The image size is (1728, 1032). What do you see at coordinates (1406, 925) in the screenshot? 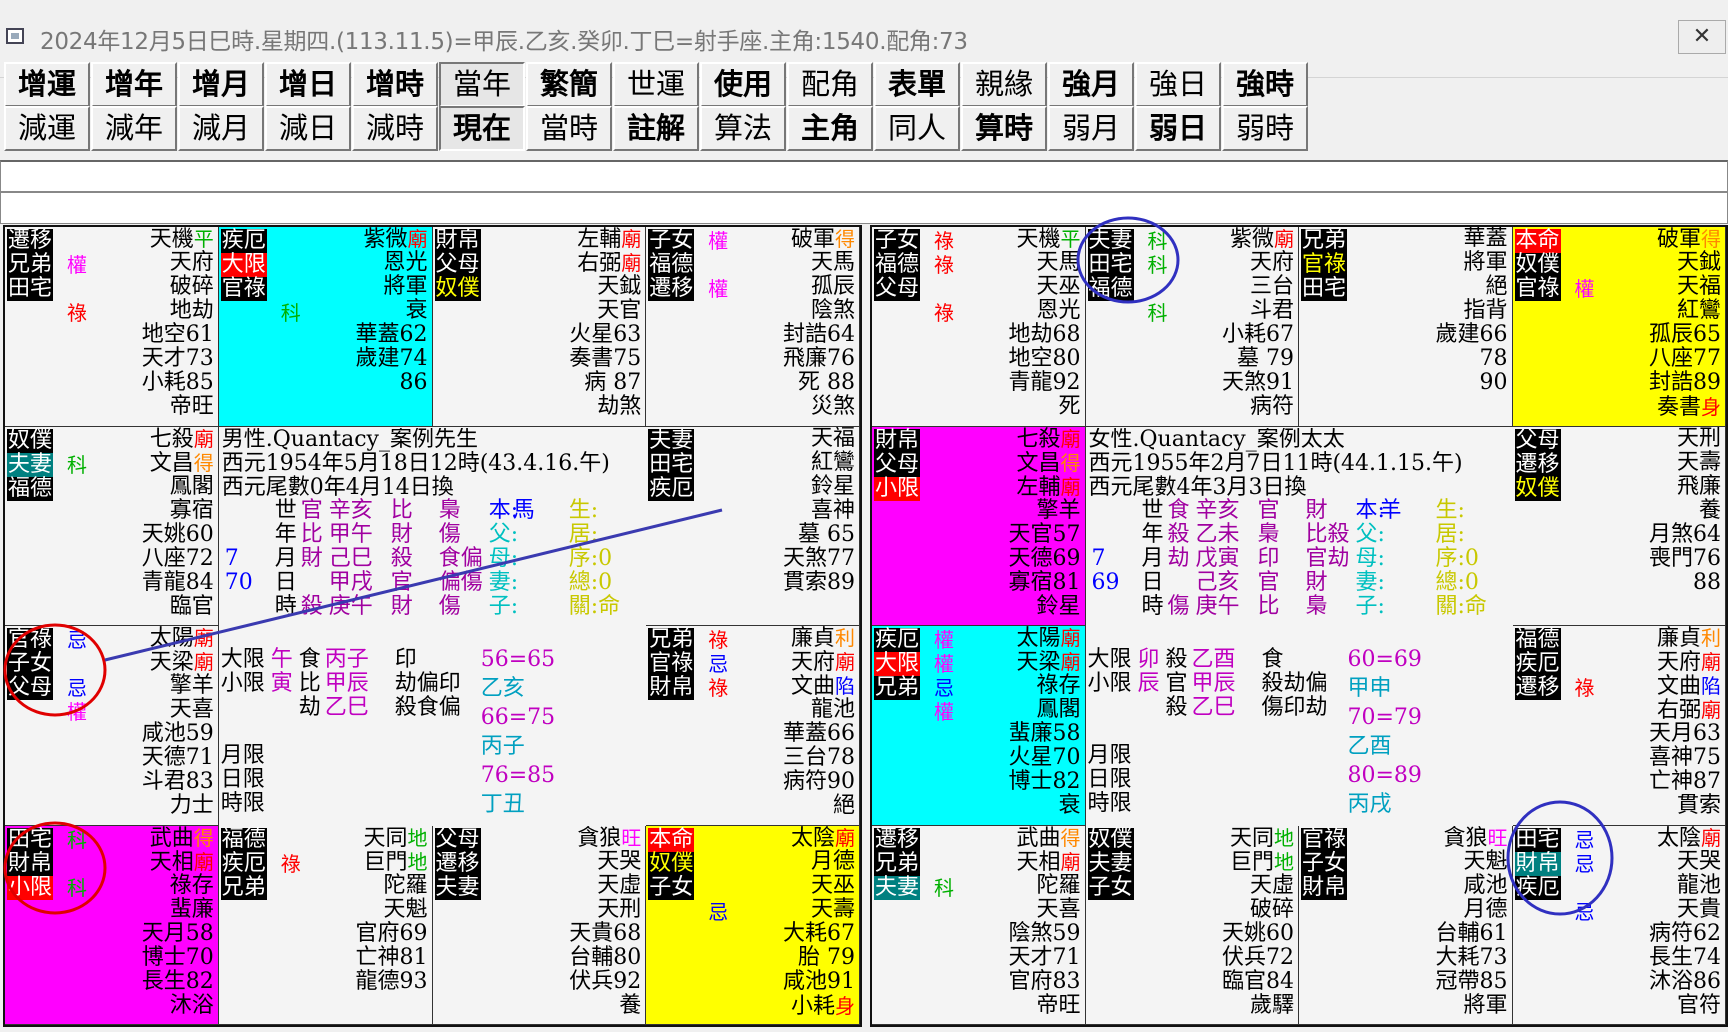
I see `palace-cell: 官祿 子女 財帛 貪狼旺 天魁 咸池 月德 台輔61 大耗73 冠帶85 將軍` at bounding box center [1406, 925].